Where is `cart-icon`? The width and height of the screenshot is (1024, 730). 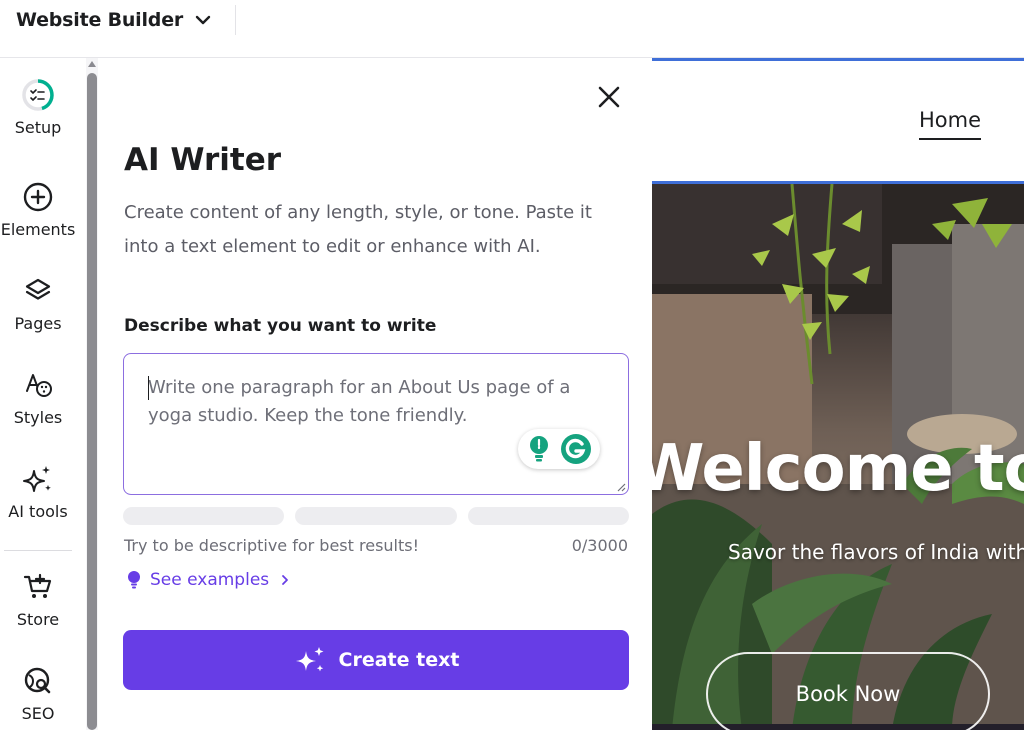 cart-icon is located at coordinates (38, 587).